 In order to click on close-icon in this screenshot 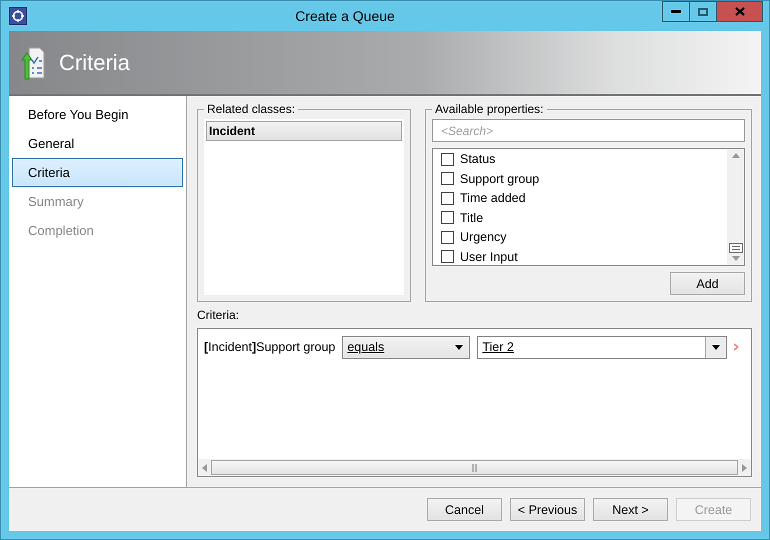, I will do `click(739, 11)`.